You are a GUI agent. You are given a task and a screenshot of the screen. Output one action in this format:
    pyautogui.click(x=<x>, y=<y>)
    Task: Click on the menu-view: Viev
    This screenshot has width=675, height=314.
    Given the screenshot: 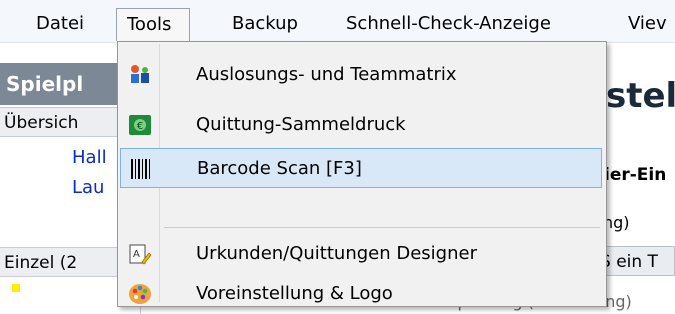 What is the action you would take?
    pyautogui.click(x=646, y=24)
    